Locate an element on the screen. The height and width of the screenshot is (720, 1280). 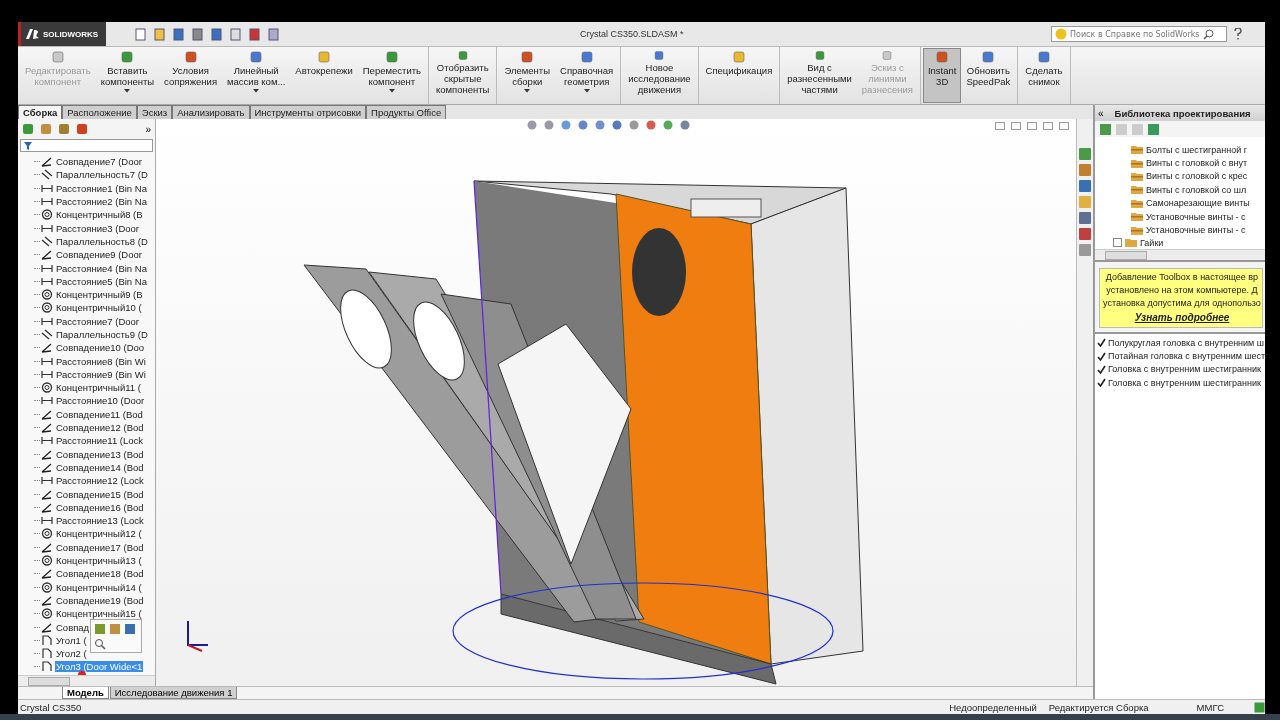
tree-item: Совпадение14 (Bod is located at coordinates (100, 467).